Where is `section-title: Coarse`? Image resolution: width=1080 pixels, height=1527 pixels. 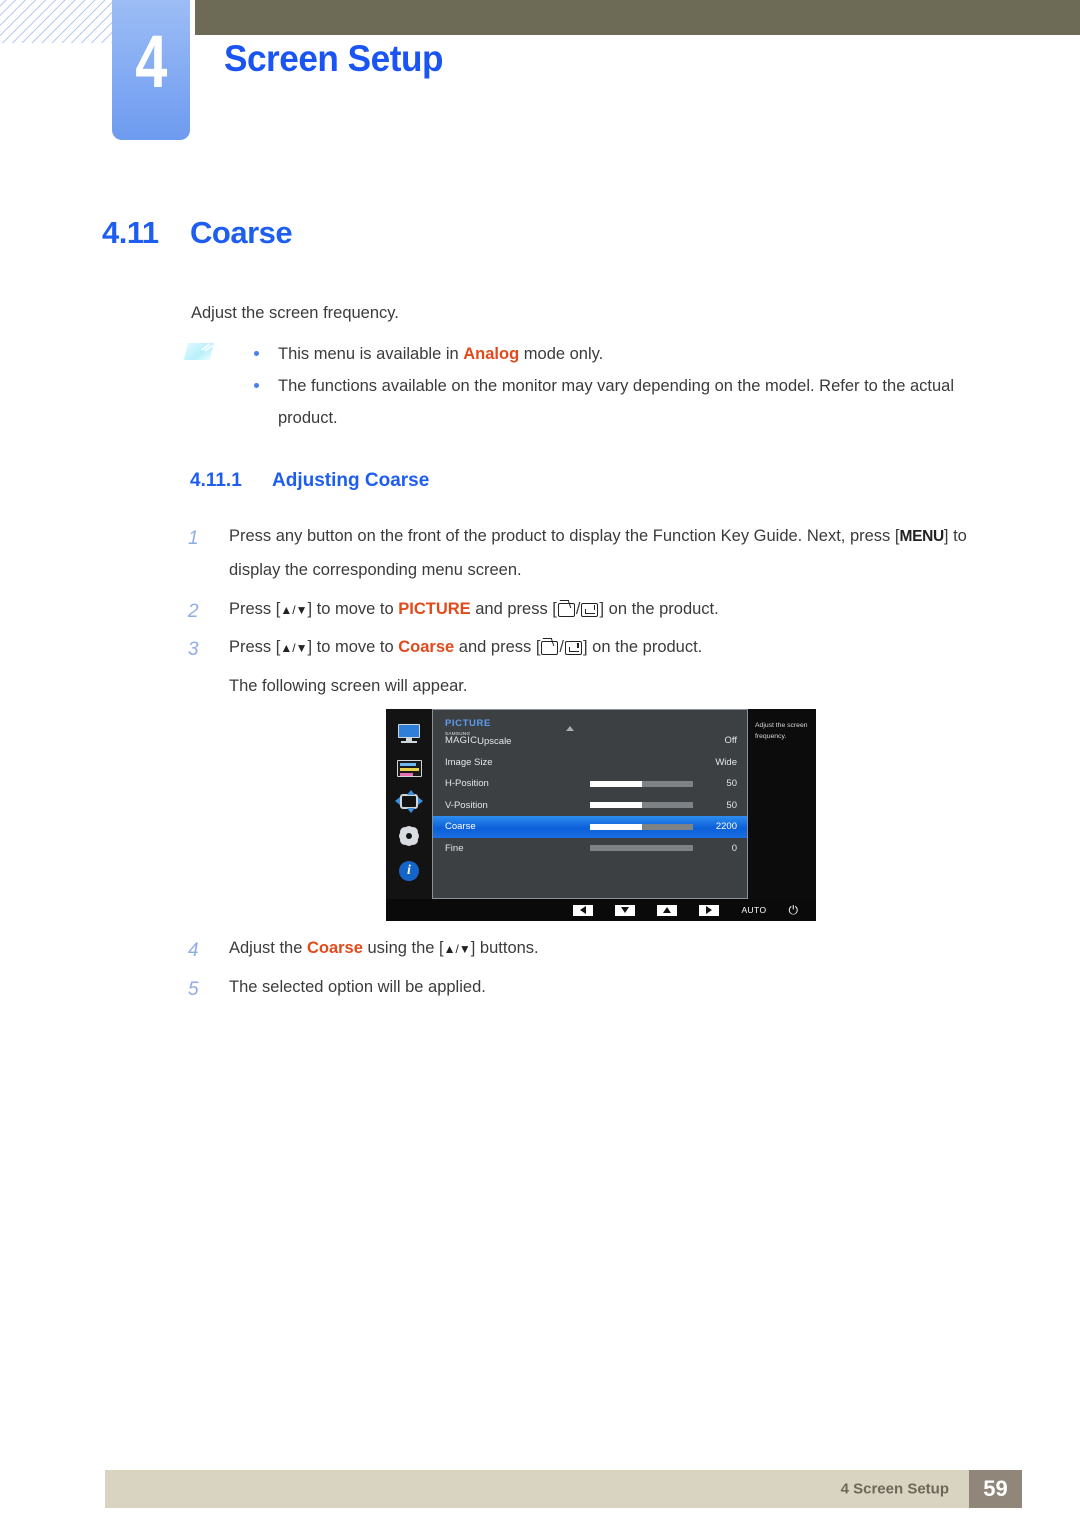
section-title: Coarse is located at coordinates (241, 232).